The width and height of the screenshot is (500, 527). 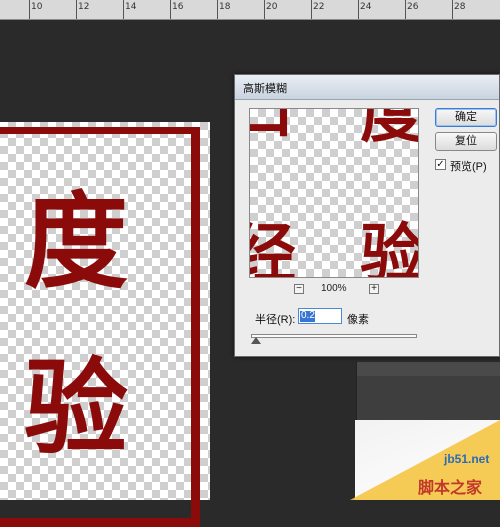 What do you see at coordinates (131, 7) in the screenshot?
I see `ruler-tick-label: 14` at bounding box center [131, 7].